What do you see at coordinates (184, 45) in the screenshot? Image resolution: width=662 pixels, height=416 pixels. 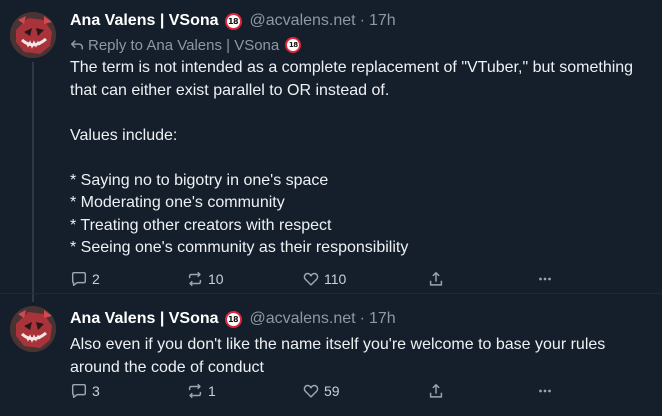 I see `reply-to-label: Reply to Ana Valens | VSona` at bounding box center [184, 45].